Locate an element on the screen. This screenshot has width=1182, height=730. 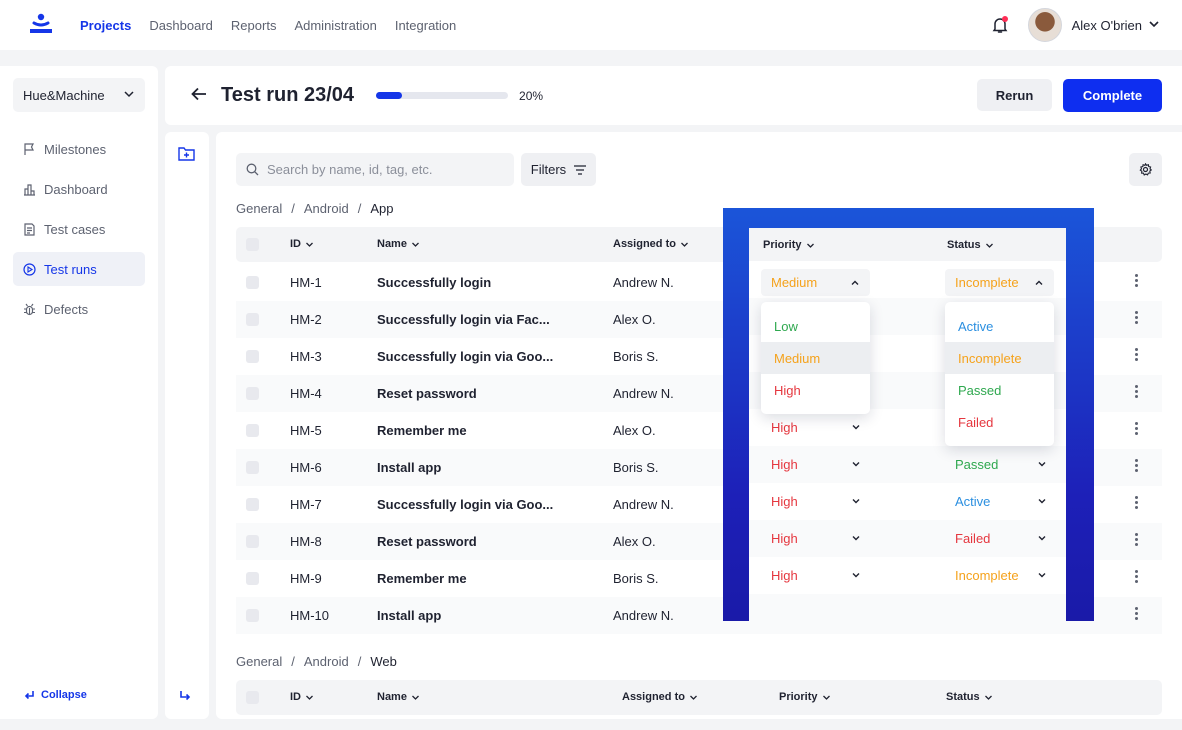
add-folder-icon is located at coordinates (186, 155).